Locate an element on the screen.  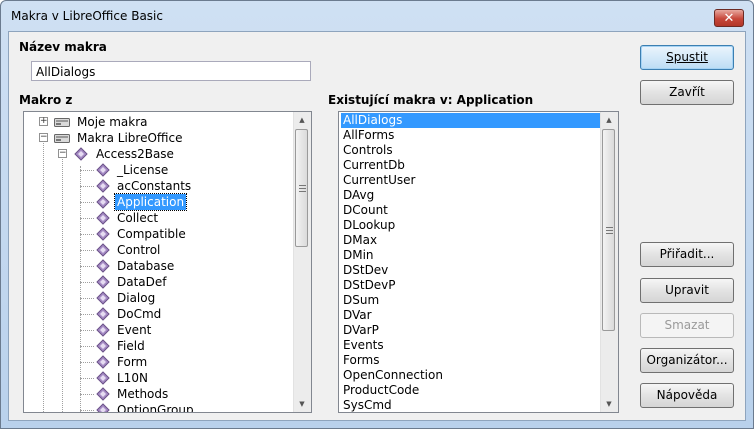
tree-module-label: acConstants is located at coordinates (154, 186).